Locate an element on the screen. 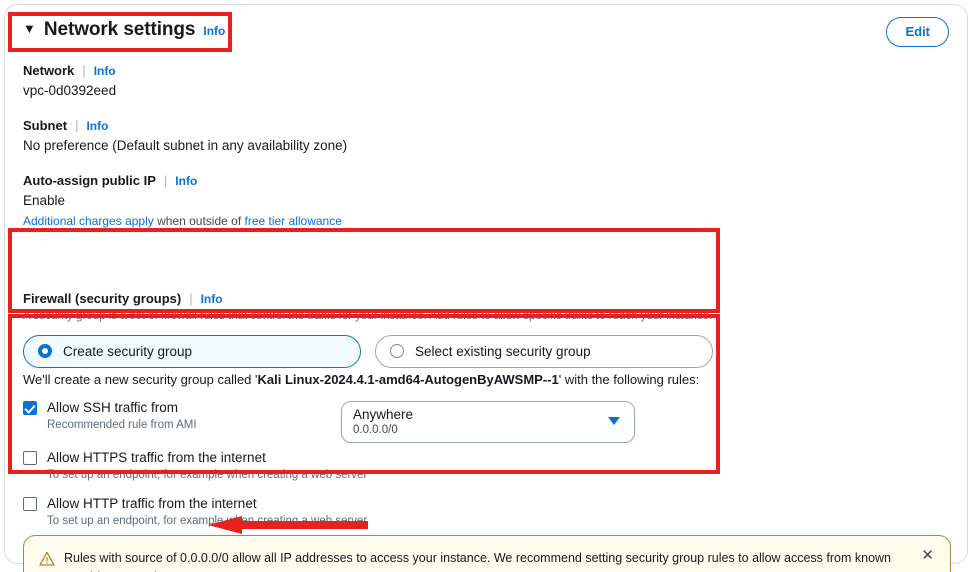 The height and width of the screenshot is (572, 978). subnet-info-link: Info is located at coordinates (97, 126).